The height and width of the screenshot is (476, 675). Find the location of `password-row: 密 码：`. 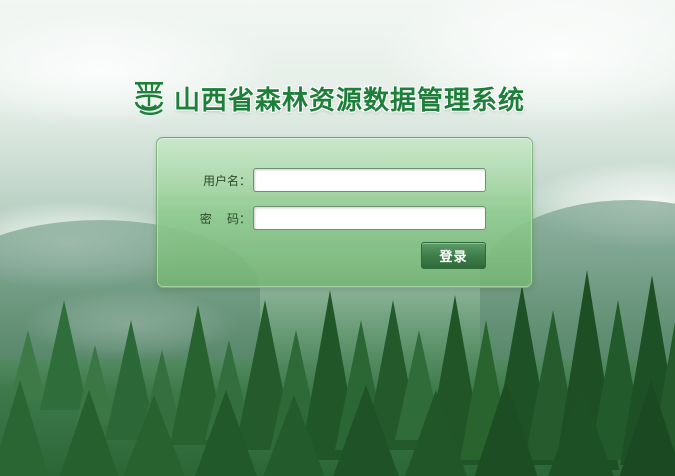

password-row: 密 码： is located at coordinates (321, 218).